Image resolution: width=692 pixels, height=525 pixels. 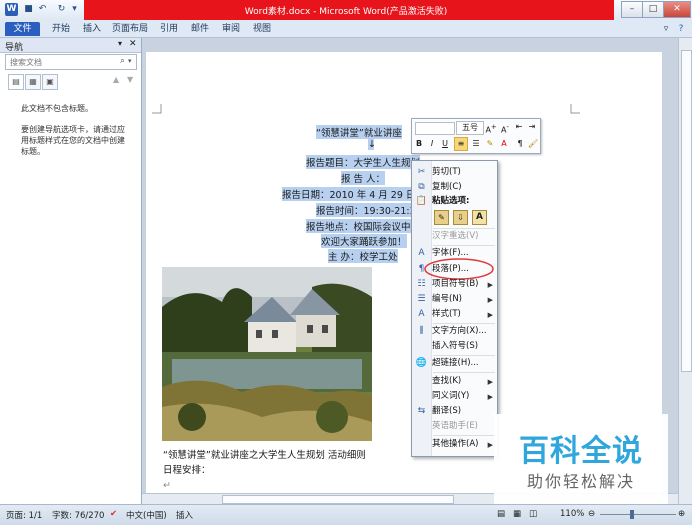 I want to click on menu-more-actions: 其他操作(A), so click(x=455, y=444).